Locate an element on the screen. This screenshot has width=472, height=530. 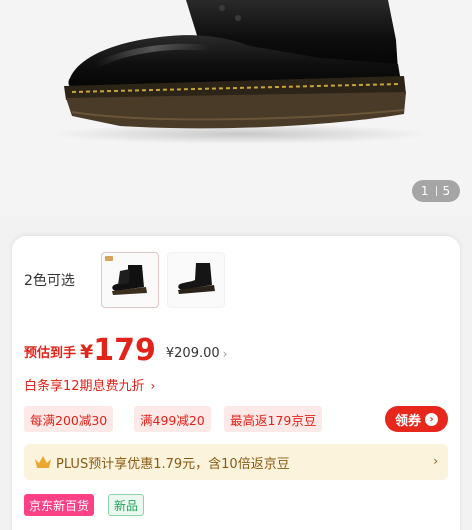
current-price: 179 is located at coordinates (124, 350).